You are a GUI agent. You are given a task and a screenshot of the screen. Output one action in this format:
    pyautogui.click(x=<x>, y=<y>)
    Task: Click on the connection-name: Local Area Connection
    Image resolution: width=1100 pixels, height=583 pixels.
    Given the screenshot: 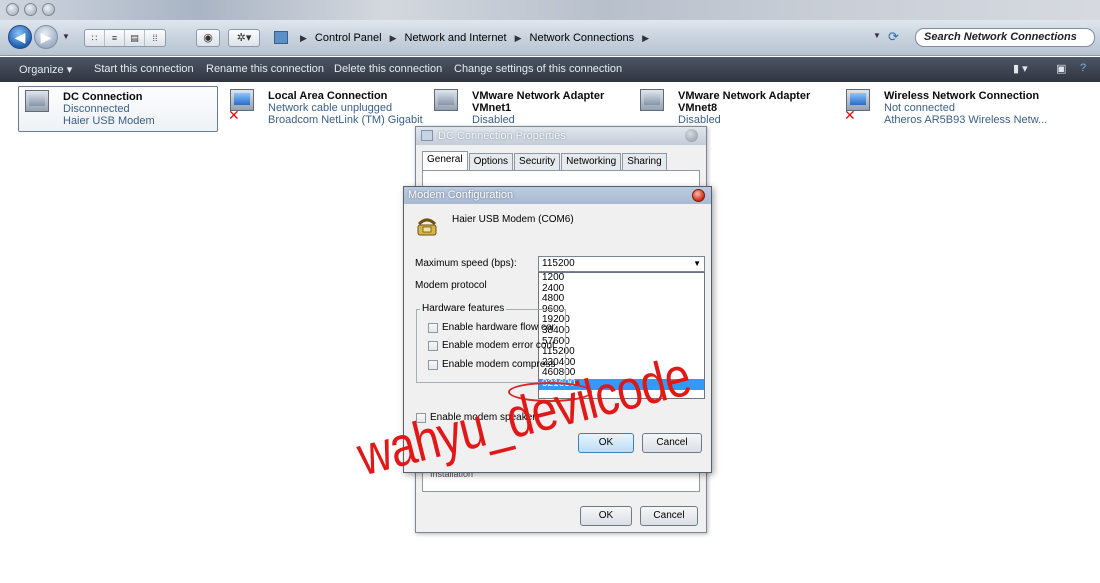 What is the action you would take?
    pyautogui.click(x=328, y=96)
    